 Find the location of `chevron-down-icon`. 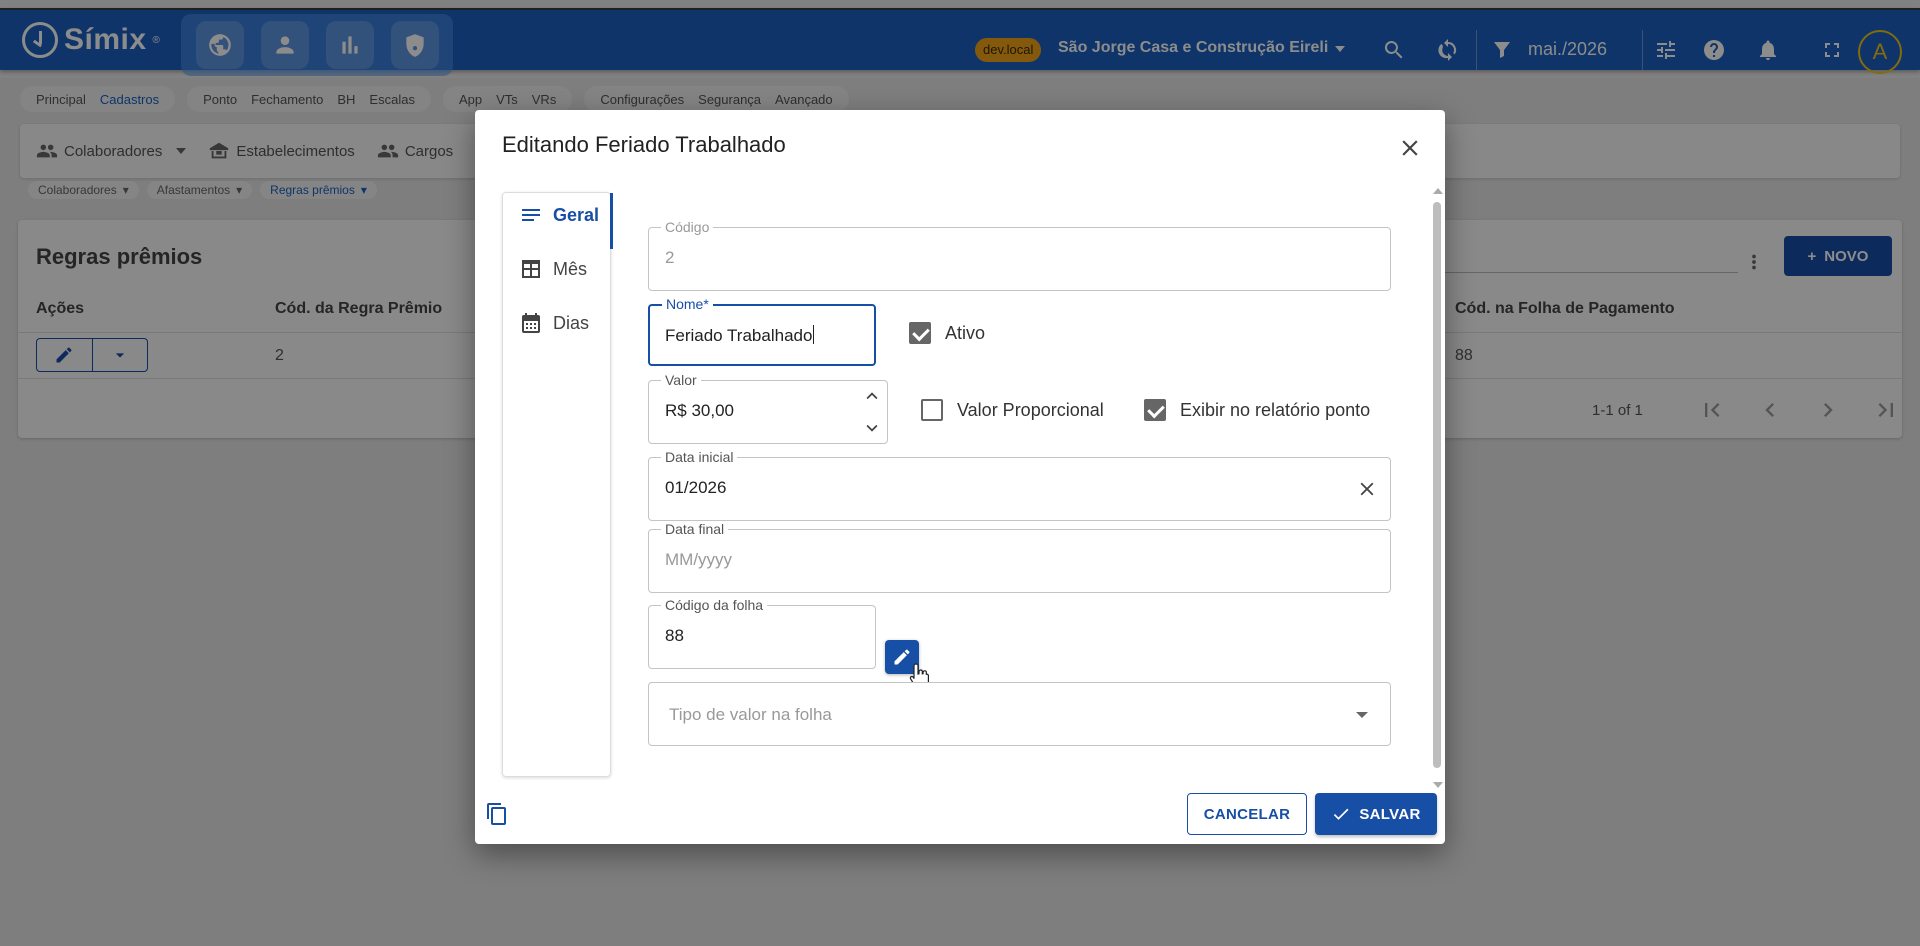

chevron-down-icon is located at coordinates (872, 428).